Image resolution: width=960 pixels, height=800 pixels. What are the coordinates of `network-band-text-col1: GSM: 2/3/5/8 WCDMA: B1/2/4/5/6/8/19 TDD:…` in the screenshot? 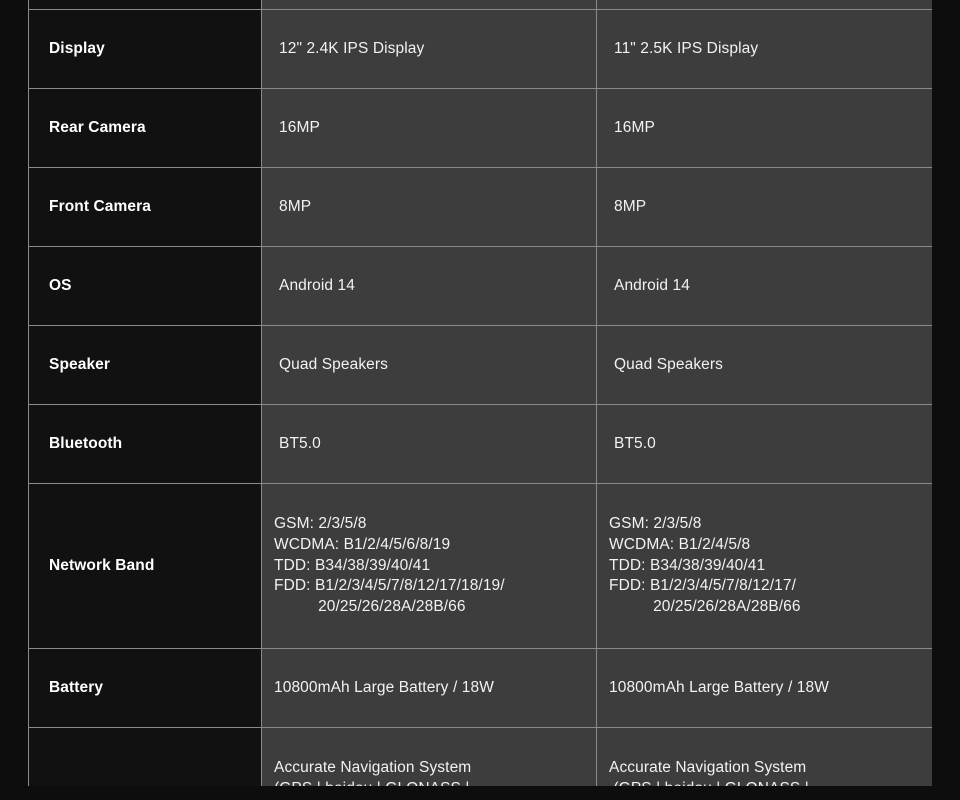 It's located at (389, 565).